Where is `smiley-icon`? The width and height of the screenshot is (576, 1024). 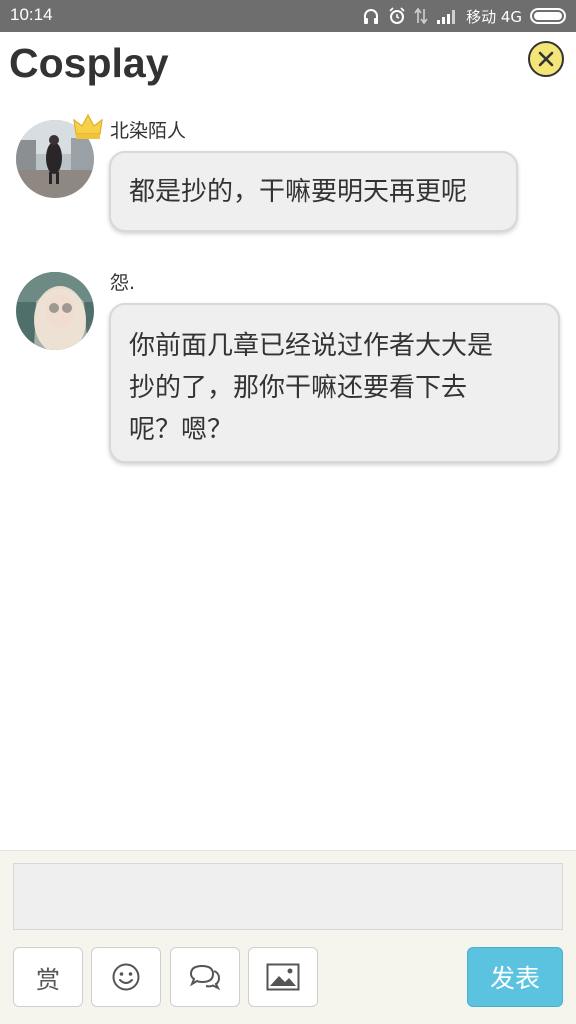 smiley-icon is located at coordinates (126, 977).